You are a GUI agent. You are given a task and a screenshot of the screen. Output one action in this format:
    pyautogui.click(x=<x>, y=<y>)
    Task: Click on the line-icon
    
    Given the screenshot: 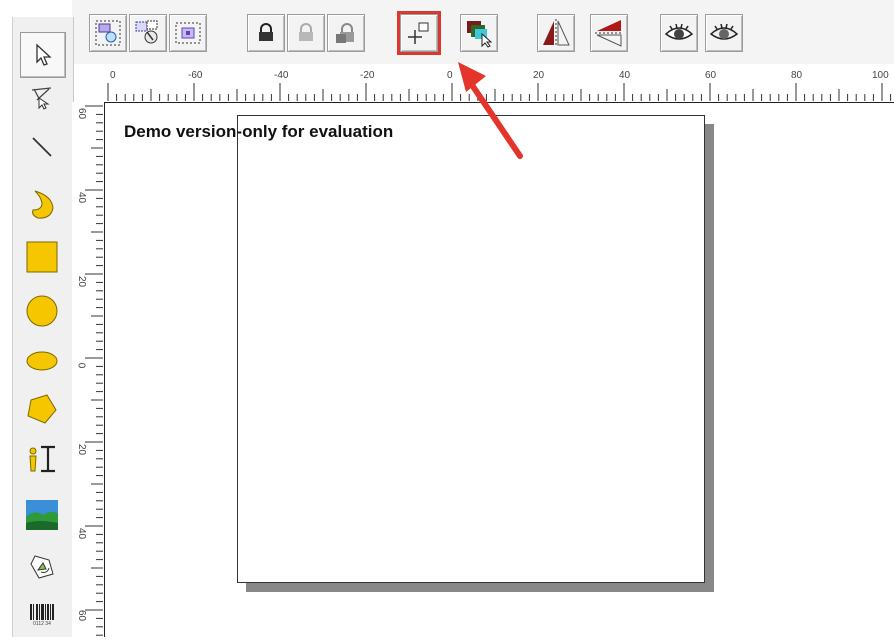 What is the action you would take?
    pyautogui.click(x=42, y=147)
    